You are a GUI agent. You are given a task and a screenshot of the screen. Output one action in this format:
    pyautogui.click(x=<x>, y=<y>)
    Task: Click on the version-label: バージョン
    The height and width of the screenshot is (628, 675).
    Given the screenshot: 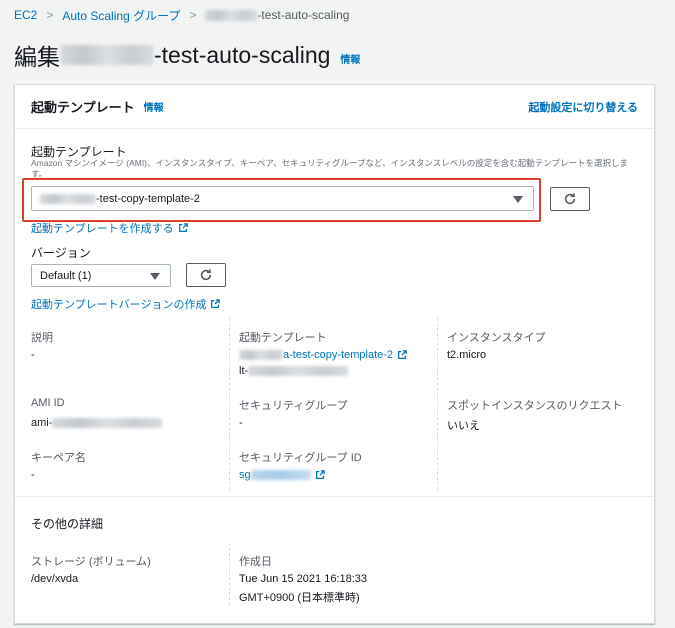 What is the action you would take?
    pyautogui.click(x=61, y=253)
    